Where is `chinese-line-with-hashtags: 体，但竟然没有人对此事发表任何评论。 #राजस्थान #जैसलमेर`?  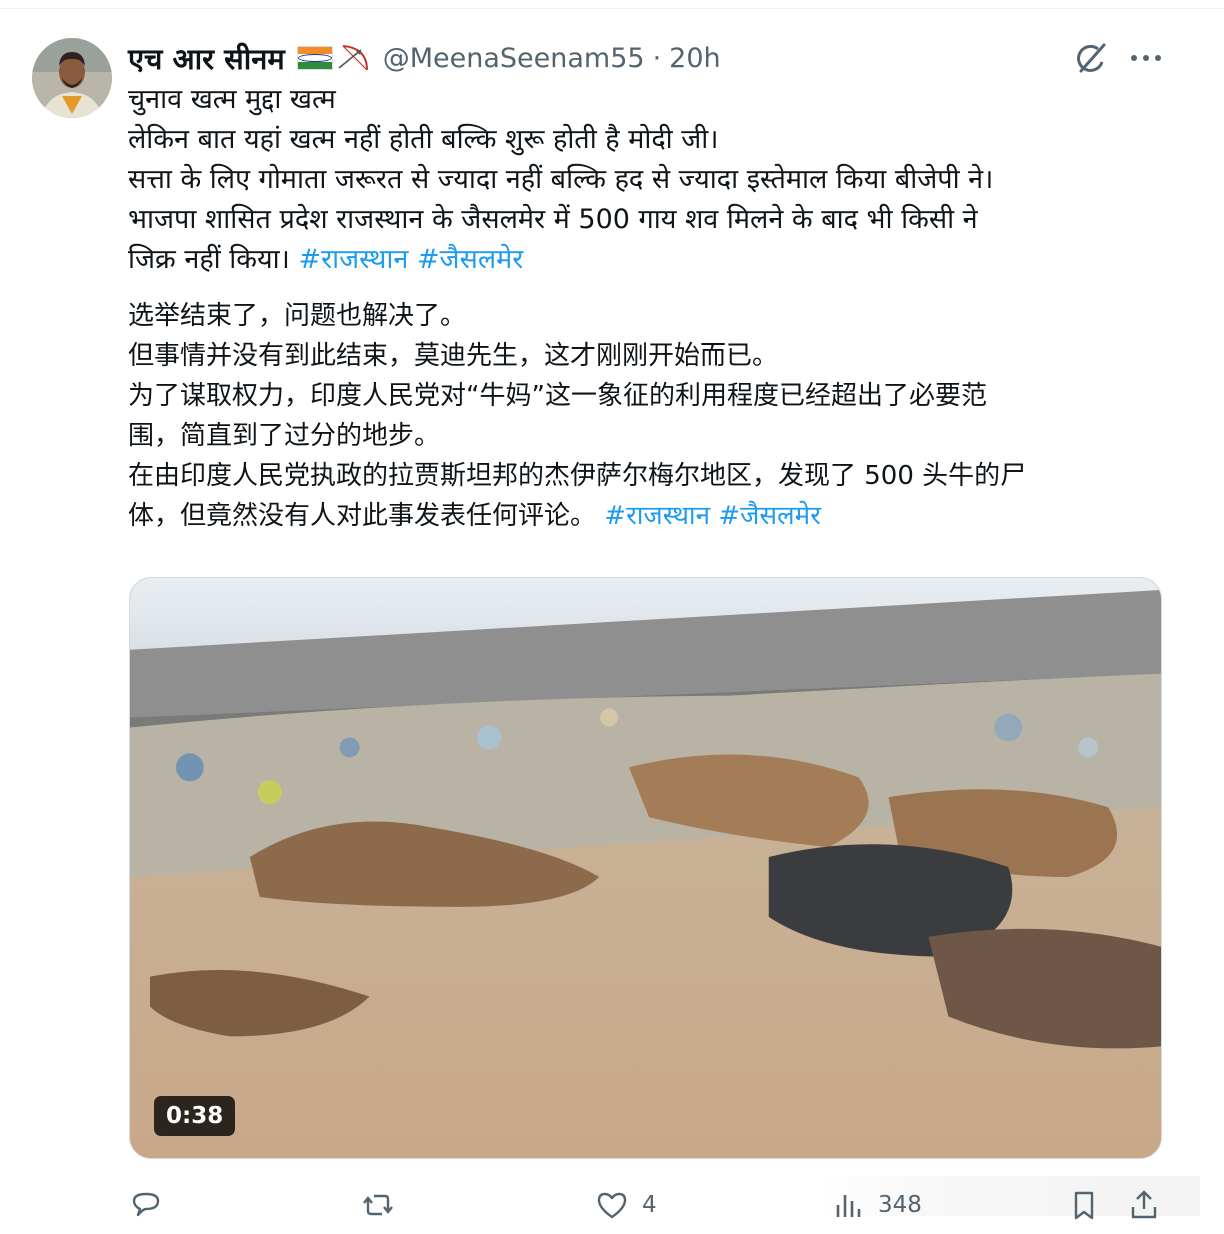
chinese-line-with-hashtags: 体，但竟然没有人对此事发表任何评论。 #राजस्थान #जैसलमेर is located at coordinates (648, 516).